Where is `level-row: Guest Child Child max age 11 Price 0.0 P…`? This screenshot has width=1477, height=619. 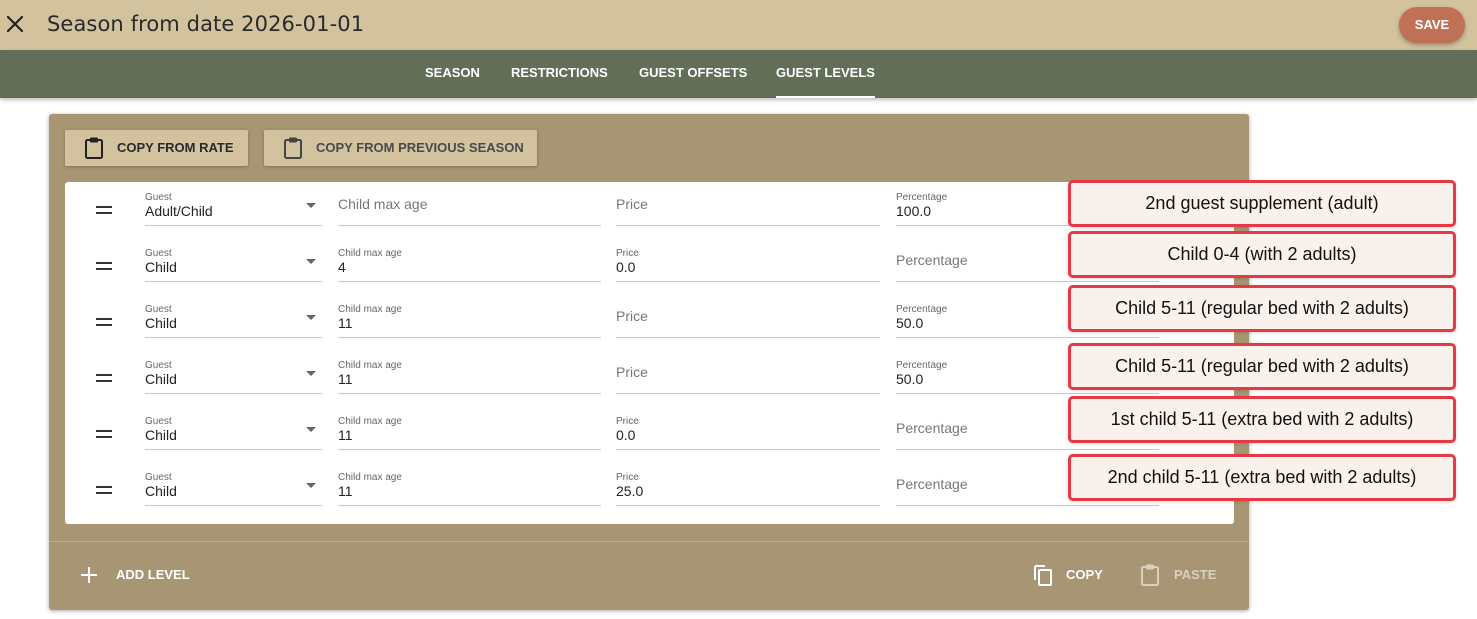 level-row: Guest Child Child max age 11 Price 0.0 P… is located at coordinates (649, 434).